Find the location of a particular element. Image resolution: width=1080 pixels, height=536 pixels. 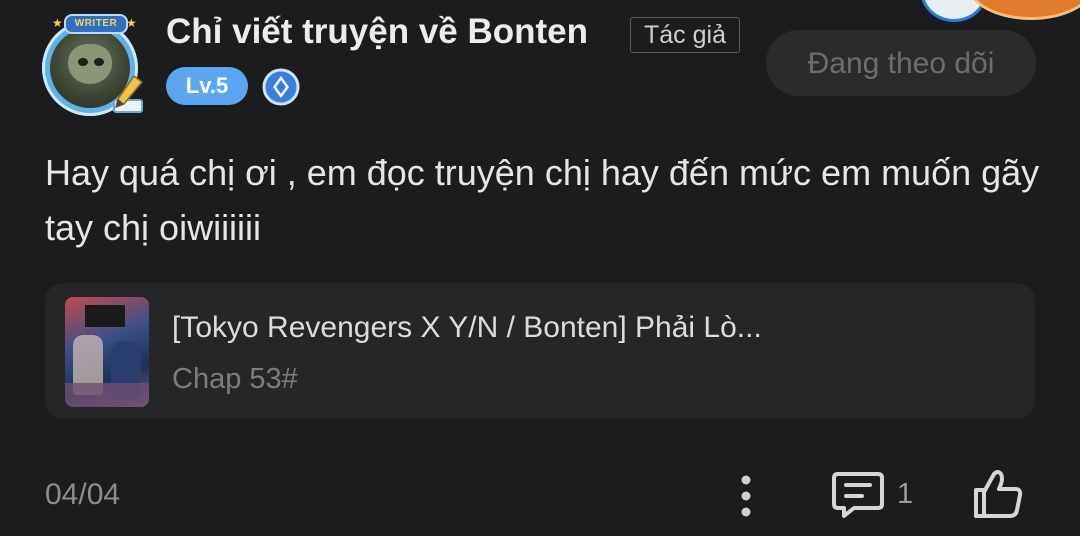

partial-avatar-orange is located at coordinates (1024, 10).